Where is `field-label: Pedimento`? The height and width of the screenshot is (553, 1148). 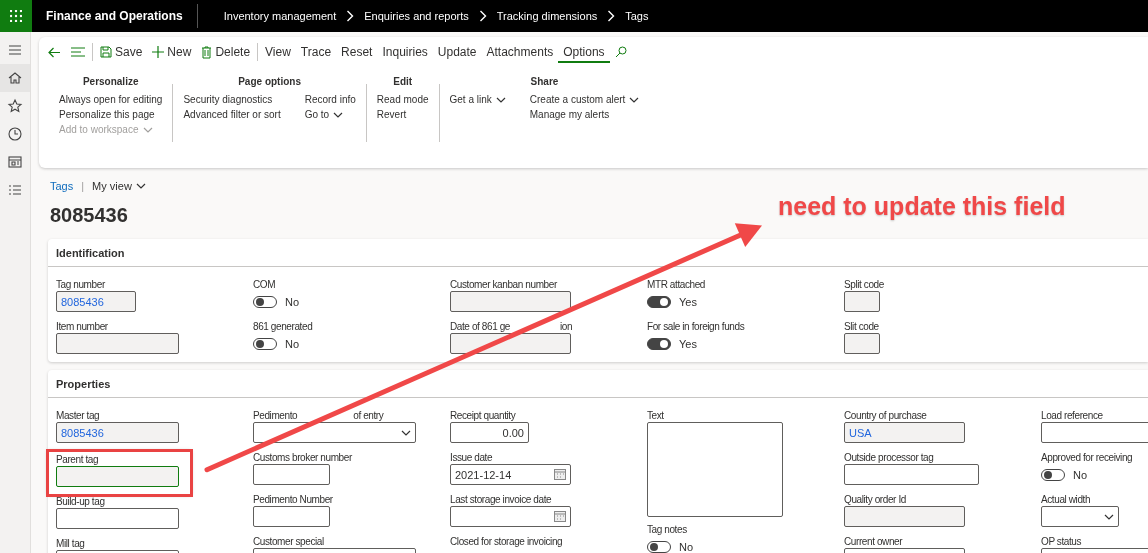 field-label: Pedimento is located at coordinates (275, 415).